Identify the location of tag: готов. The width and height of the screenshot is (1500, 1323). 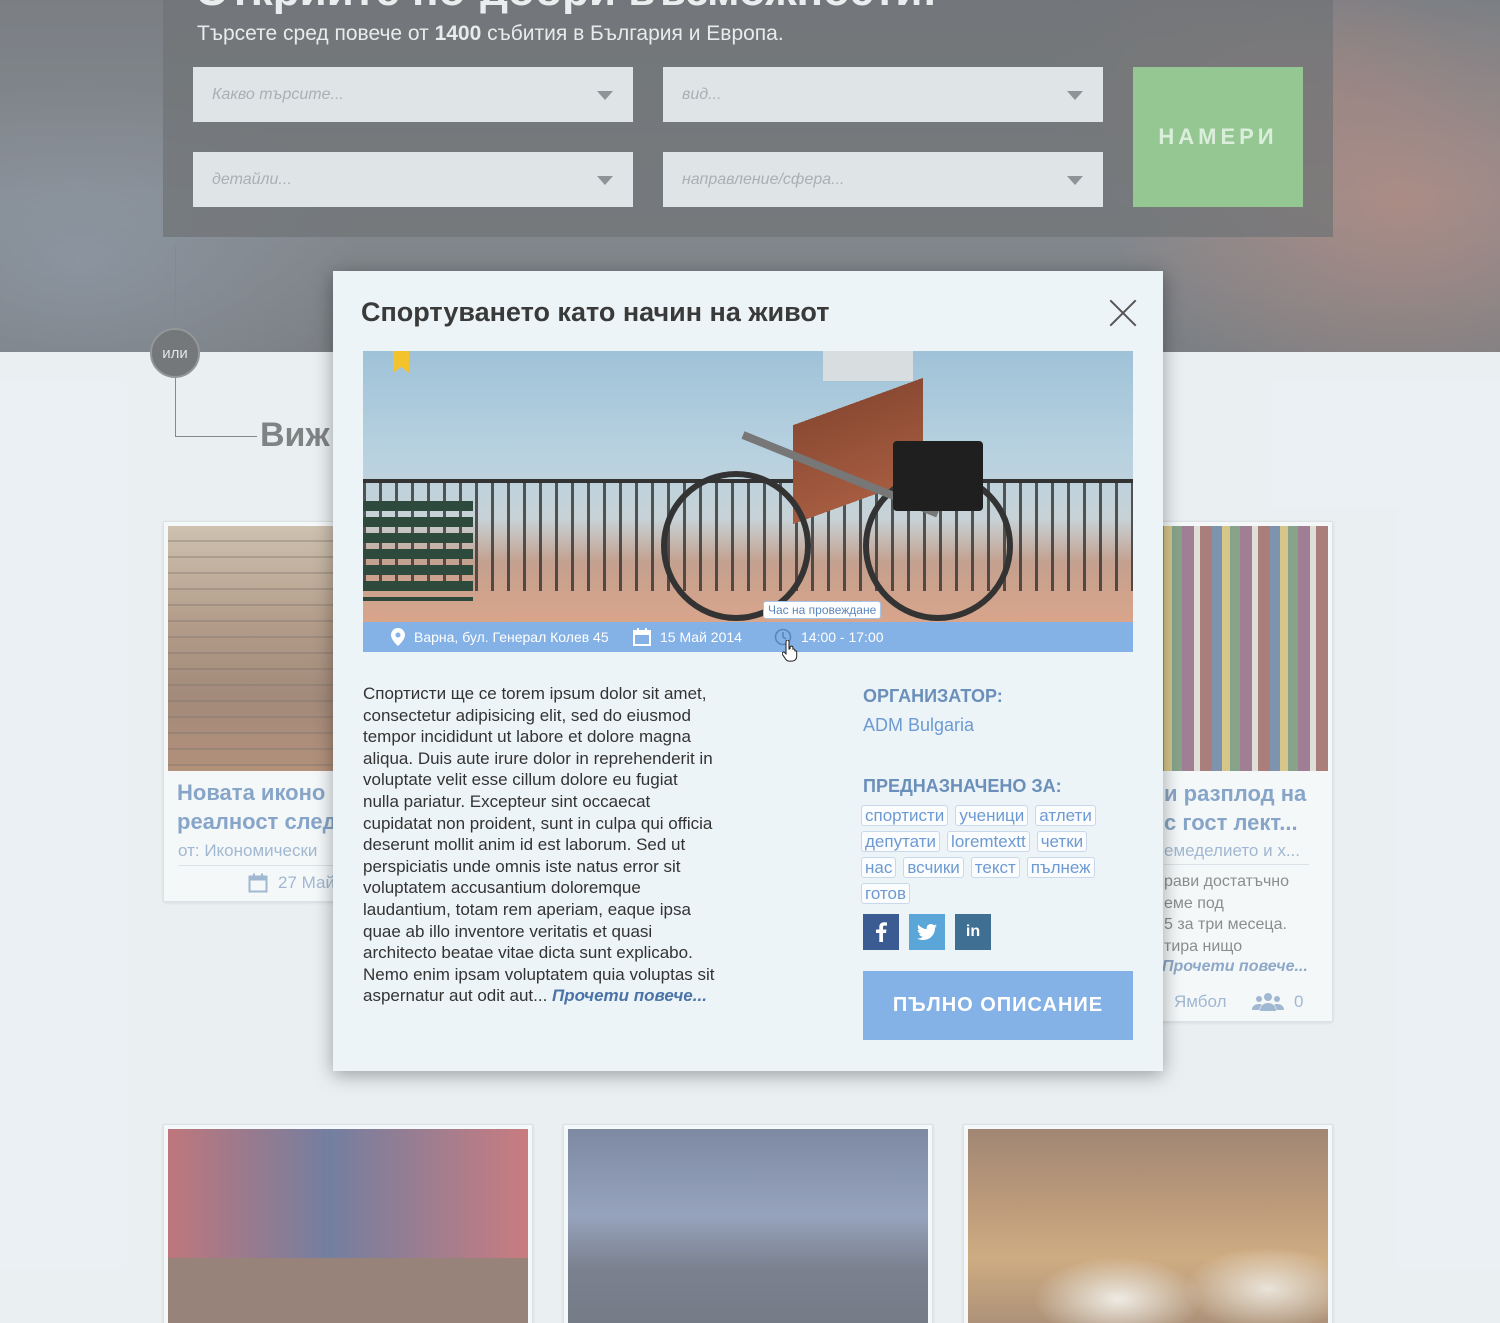
(885, 893).